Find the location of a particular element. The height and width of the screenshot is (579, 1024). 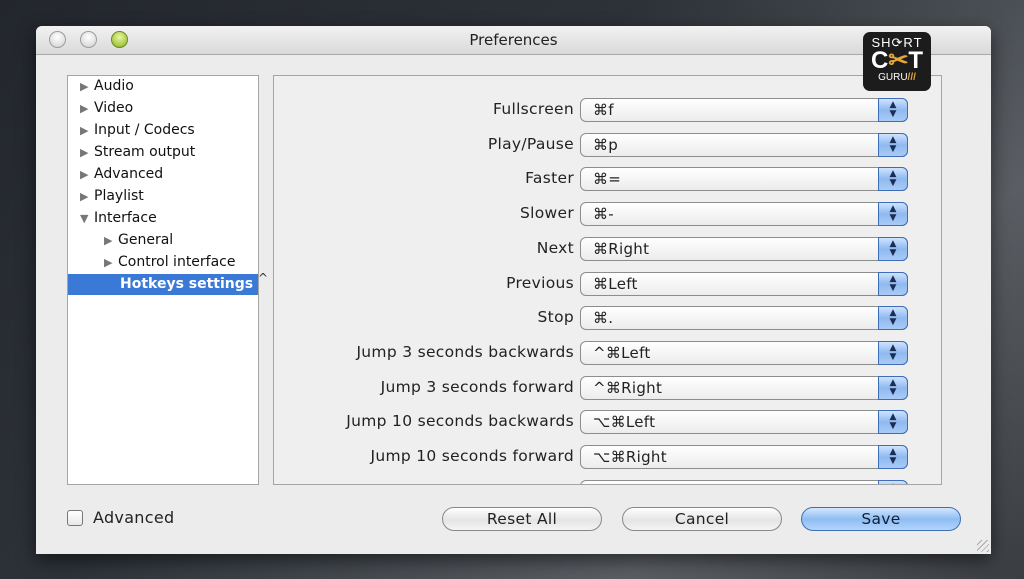

hotkey-label: Jump 10 seconds backwards is located at coordinates (460, 421).